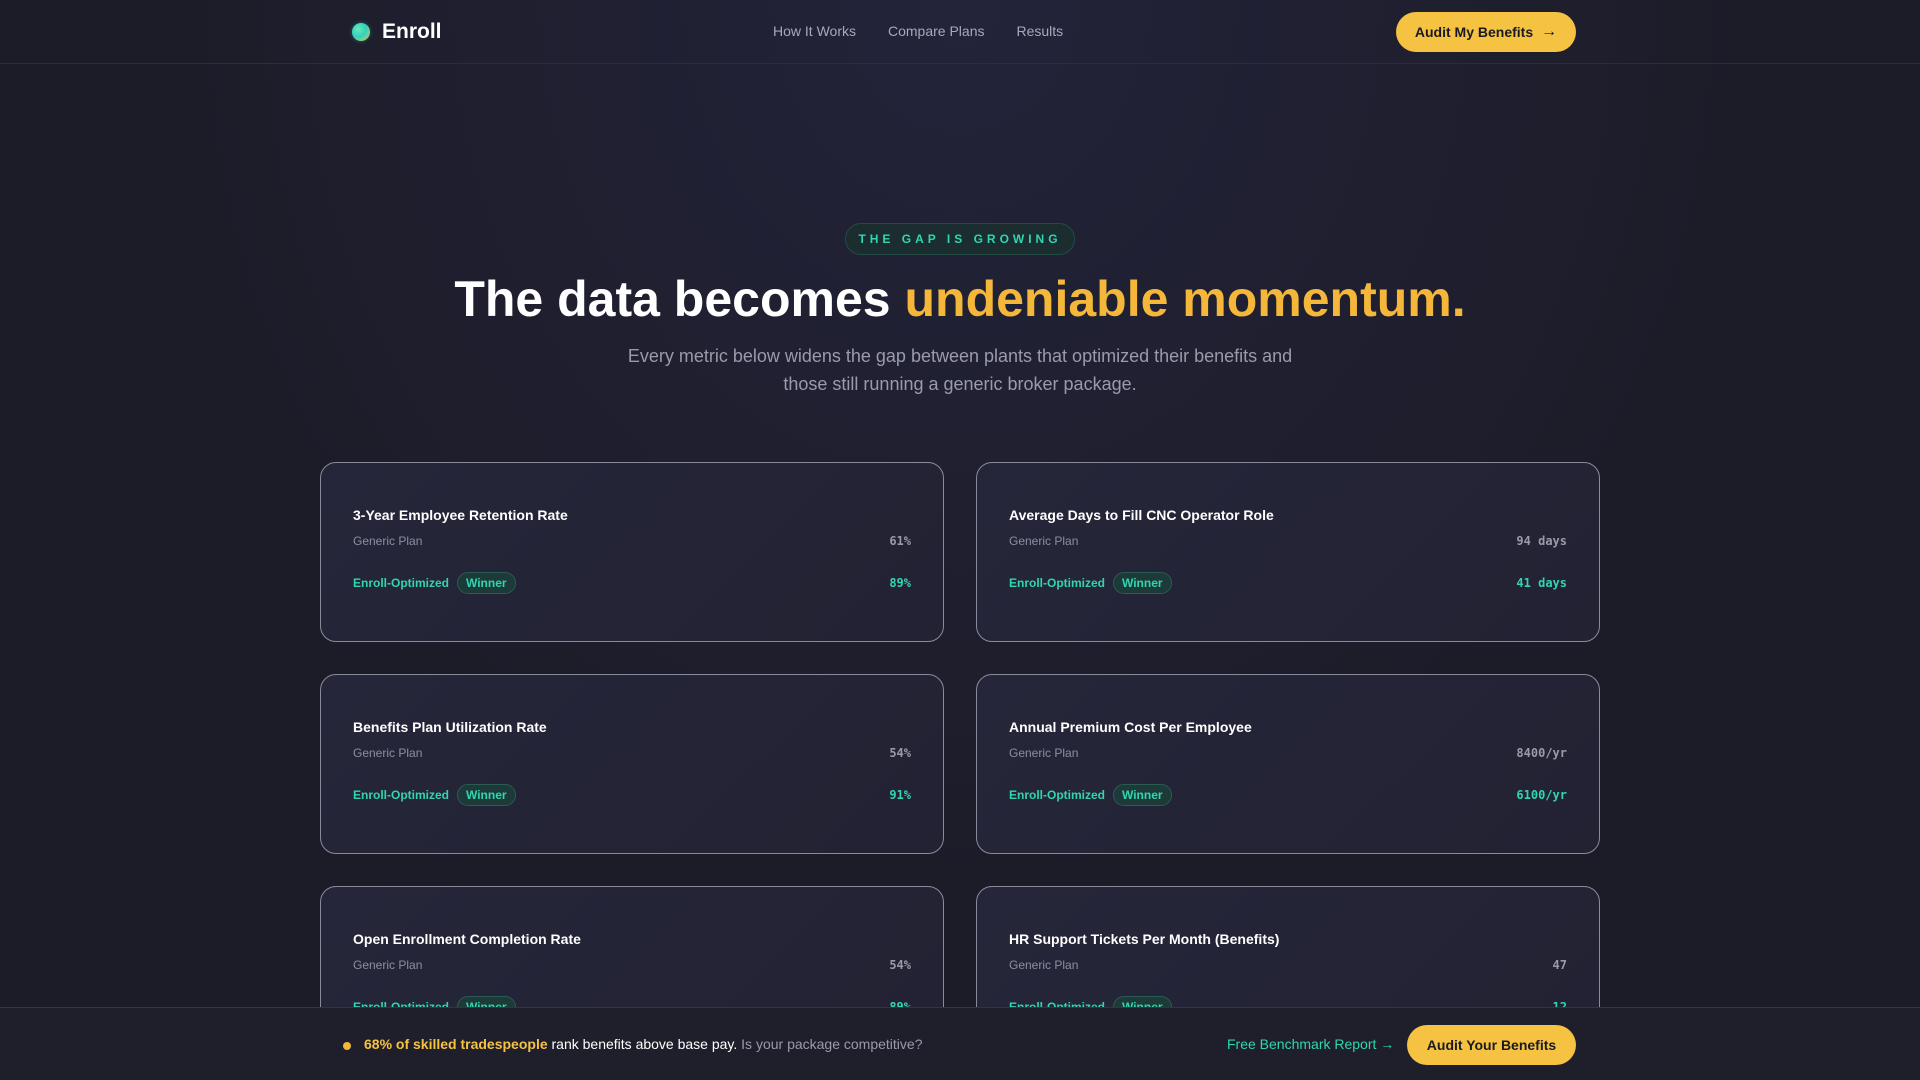 The image size is (1920, 1080). Describe the element at coordinates (1039, 31) in the screenshot. I see `nav-link-results: Results` at that location.